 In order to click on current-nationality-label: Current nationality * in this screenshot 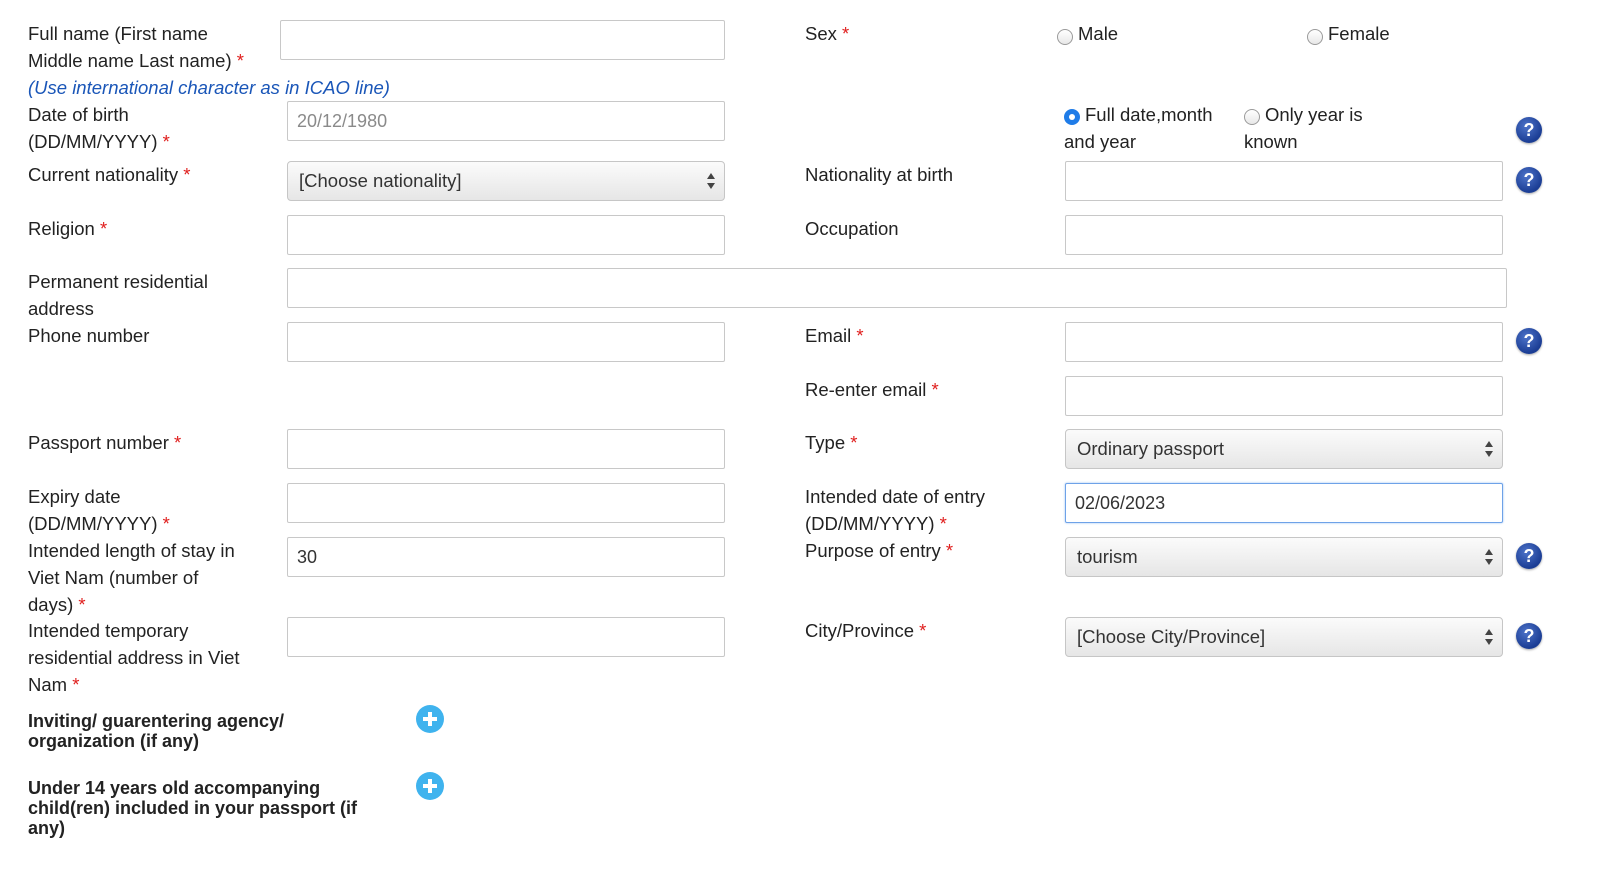, I will do `click(109, 174)`.